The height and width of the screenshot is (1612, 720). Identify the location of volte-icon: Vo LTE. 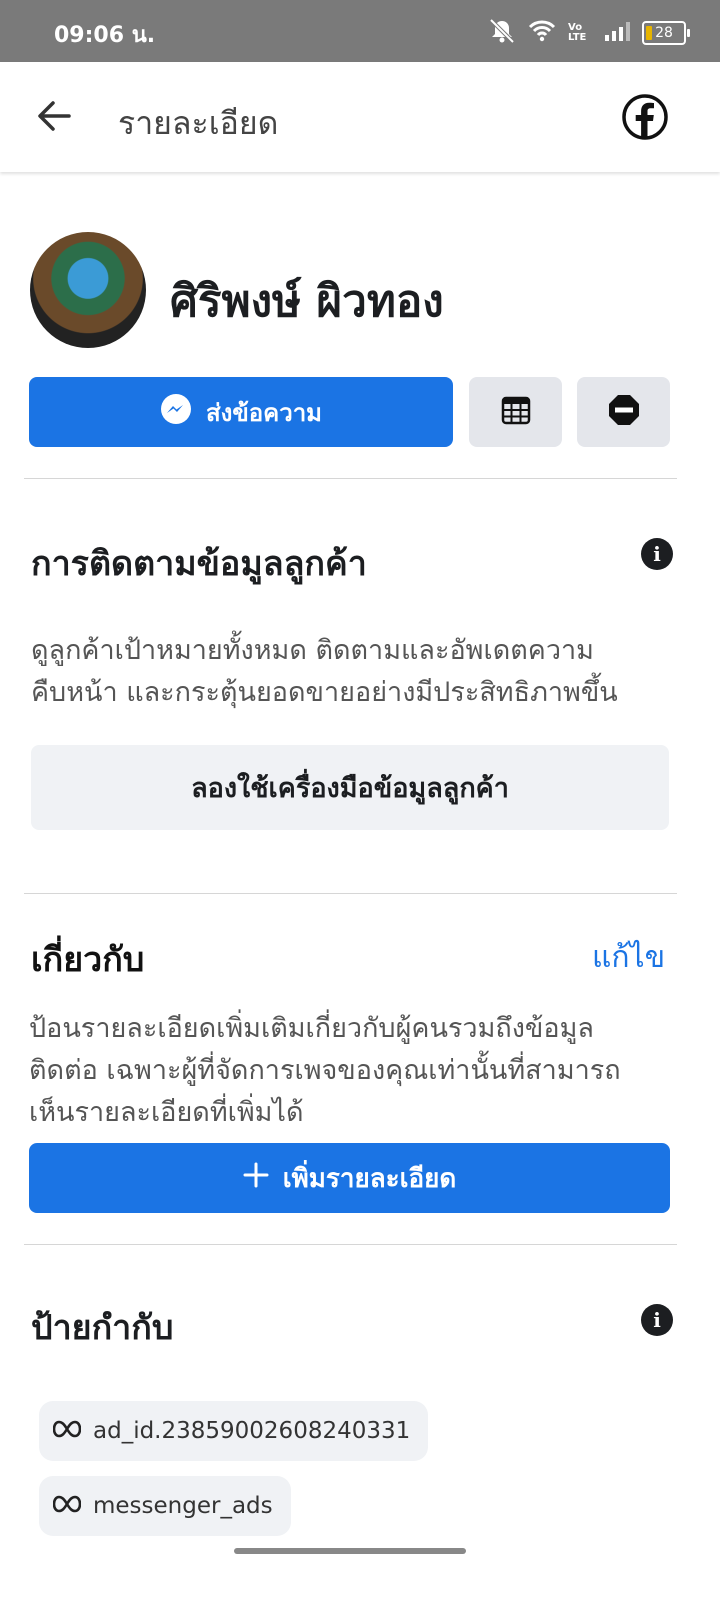
(577, 32).